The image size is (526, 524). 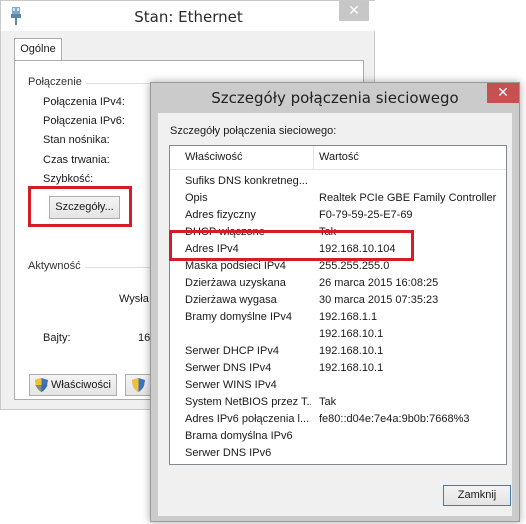 What do you see at coordinates (408, 198) in the screenshot?
I see `value-cell: Realtek PCIe GBE Family Controller` at bounding box center [408, 198].